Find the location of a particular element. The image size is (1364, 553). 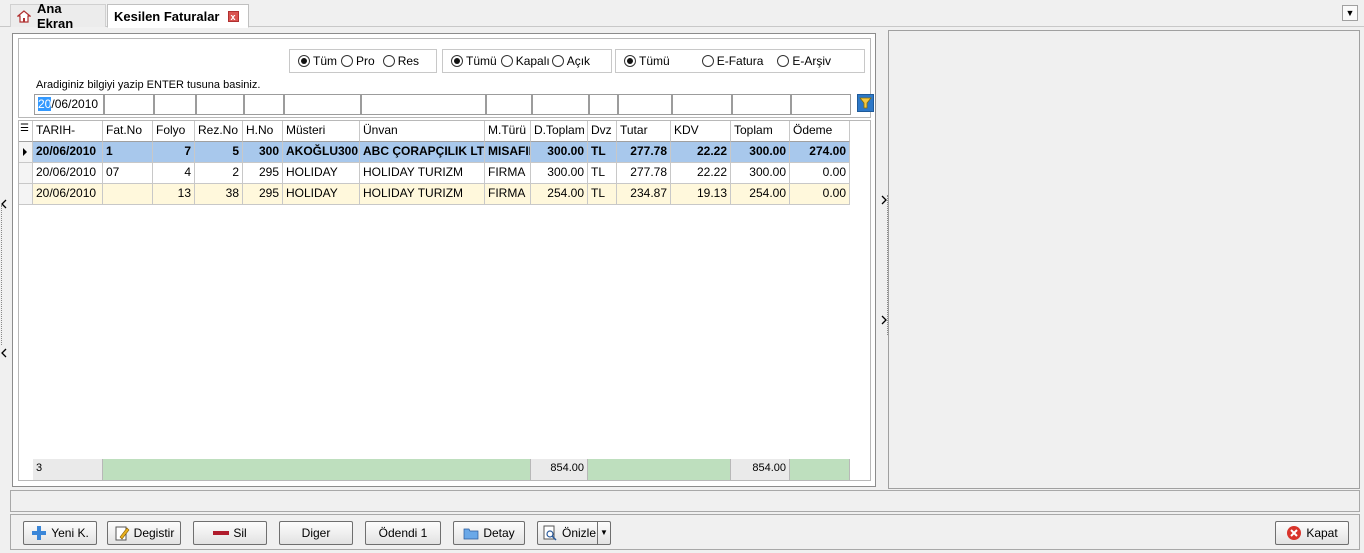

onizle-button: Önizle ▼ is located at coordinates (574, 533).